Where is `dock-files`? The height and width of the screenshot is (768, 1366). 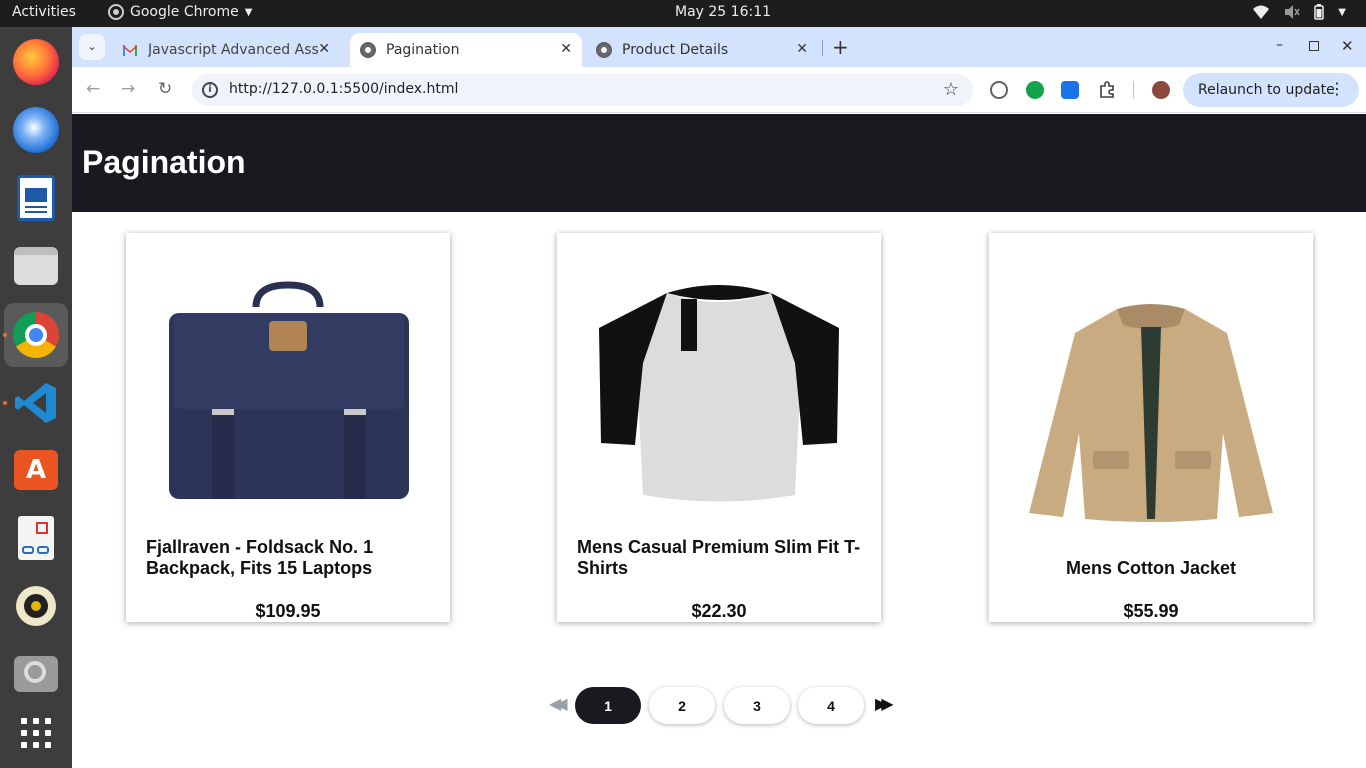 dock-files is located at coordinates (36, 266).